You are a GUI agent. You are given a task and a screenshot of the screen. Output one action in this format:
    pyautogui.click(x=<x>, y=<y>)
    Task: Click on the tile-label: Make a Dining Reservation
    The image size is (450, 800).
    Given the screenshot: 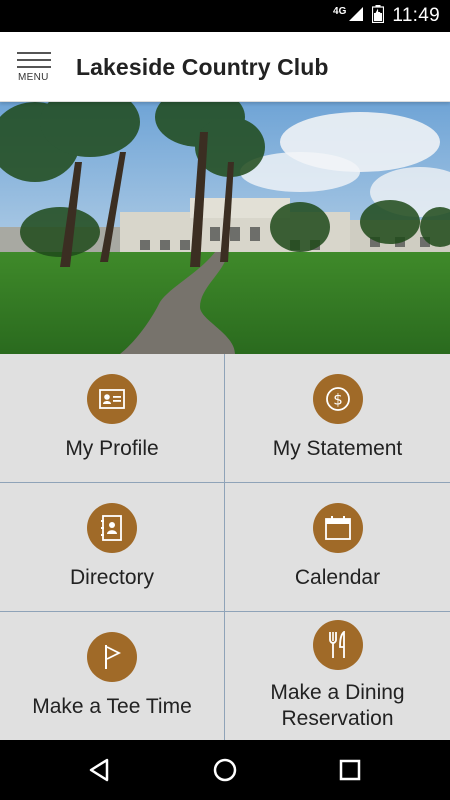 What is the action you would take?
    pyautogui.click(x=337, y=705)
    